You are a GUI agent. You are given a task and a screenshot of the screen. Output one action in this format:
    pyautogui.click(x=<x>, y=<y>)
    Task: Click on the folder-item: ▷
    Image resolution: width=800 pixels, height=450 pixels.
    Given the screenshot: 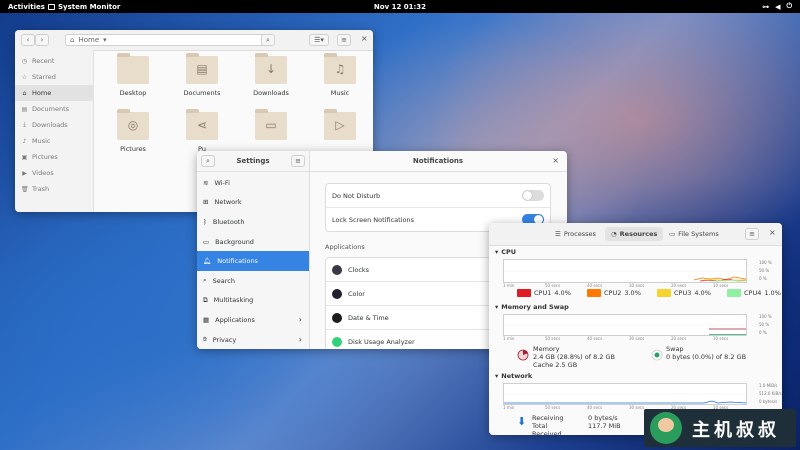 What is the action you would take?
    pyautogui.click(x=340, y=127)
    